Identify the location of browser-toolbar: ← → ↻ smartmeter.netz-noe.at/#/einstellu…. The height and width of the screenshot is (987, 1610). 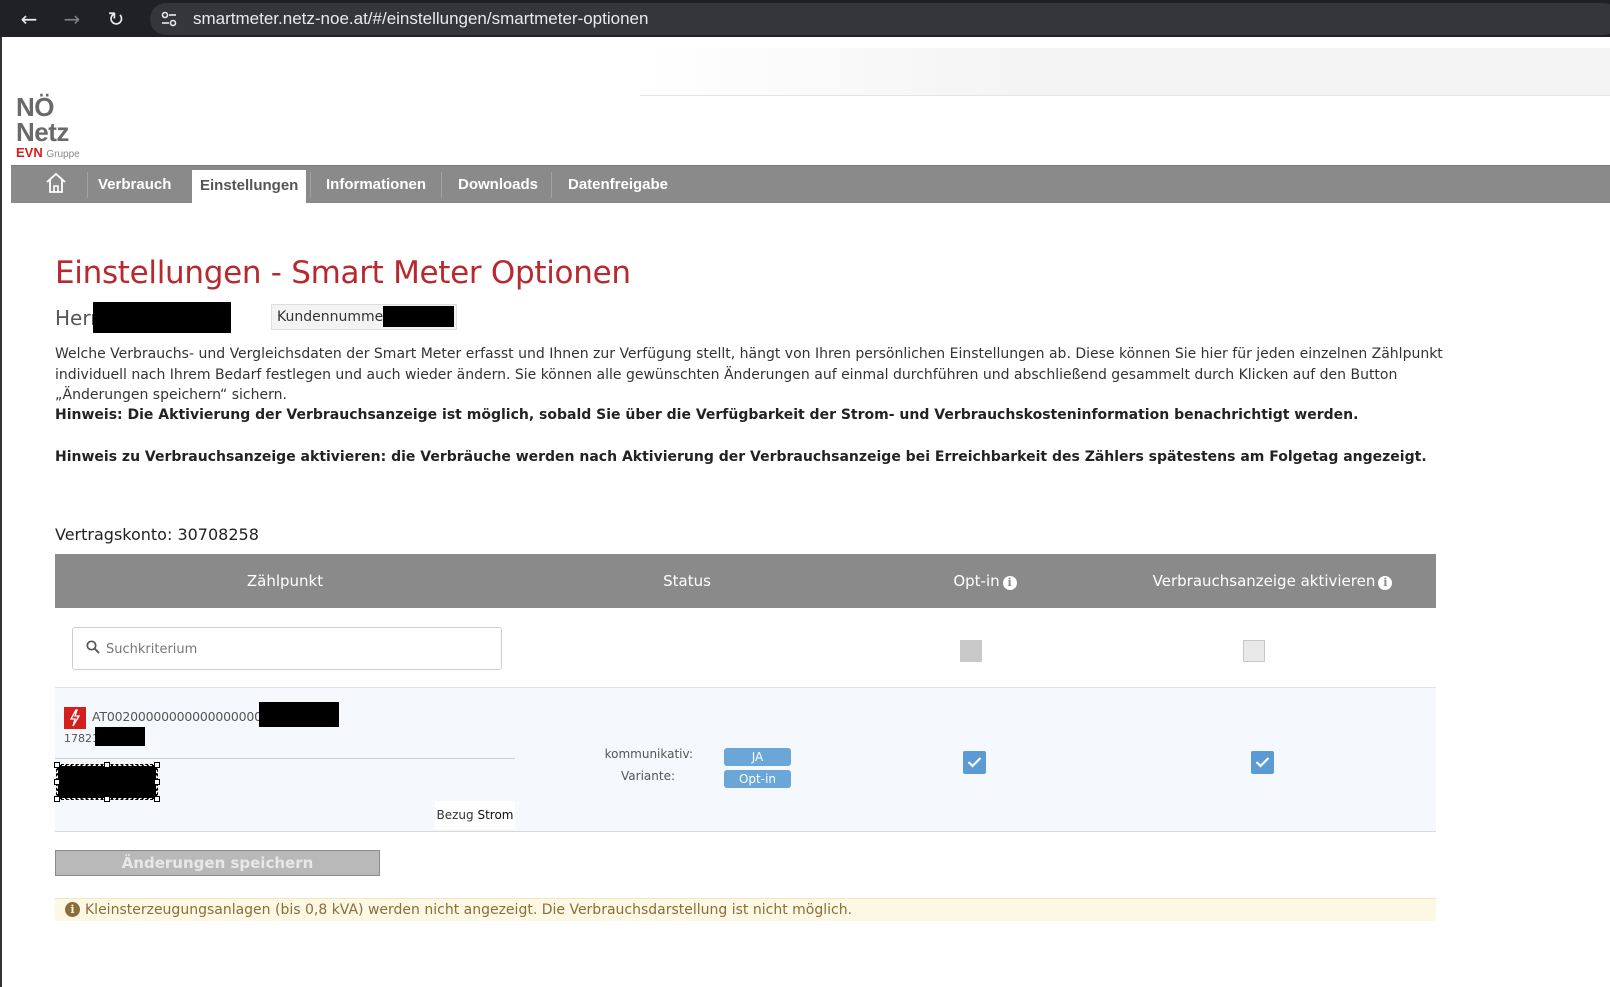
(805, 18).